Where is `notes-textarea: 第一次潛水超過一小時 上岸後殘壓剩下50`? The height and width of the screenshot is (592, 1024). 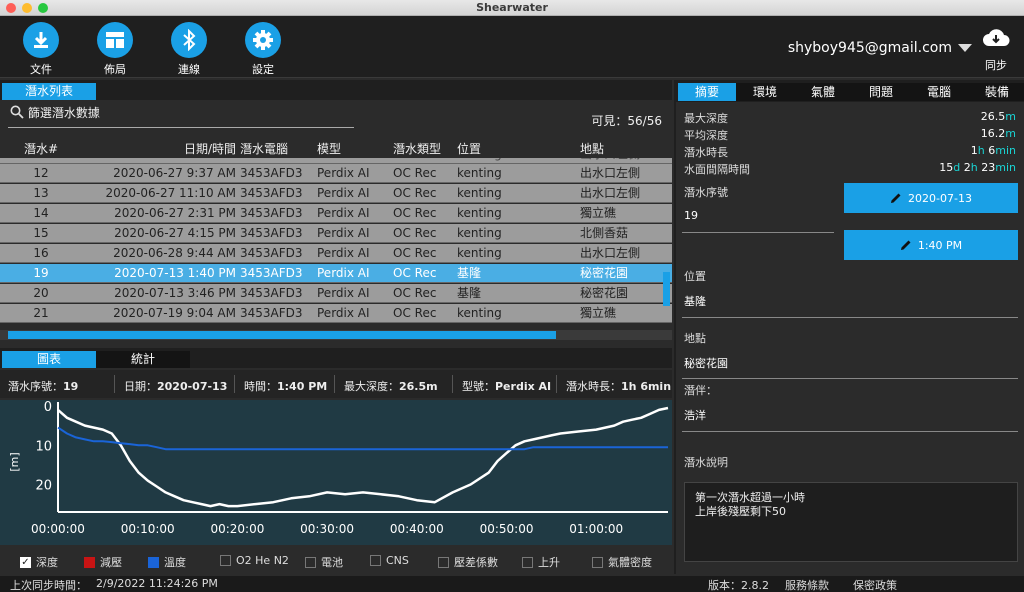 notes-textarea: 第一次潛水超過一小時 上岸後殘壓剩下50 is located at coordinates (851, 522).